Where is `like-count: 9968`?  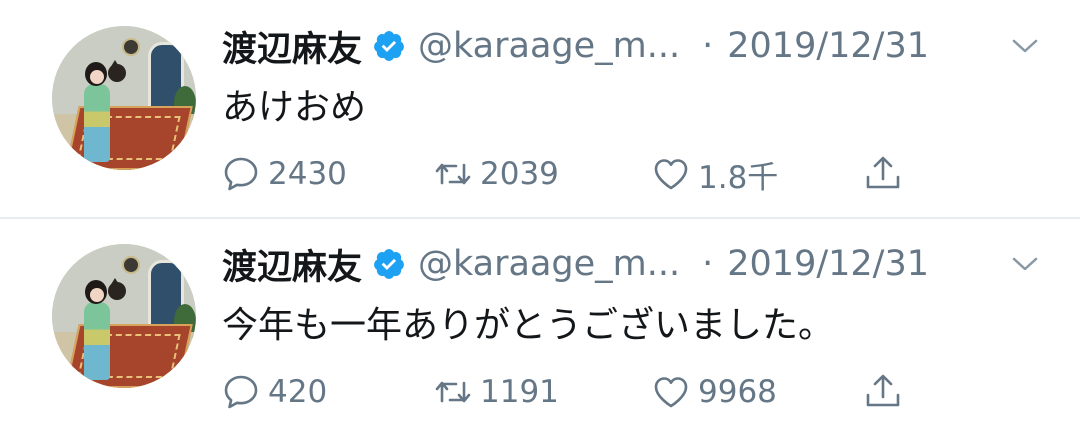
like-count: 9968 is located at coordinates (737, 392).